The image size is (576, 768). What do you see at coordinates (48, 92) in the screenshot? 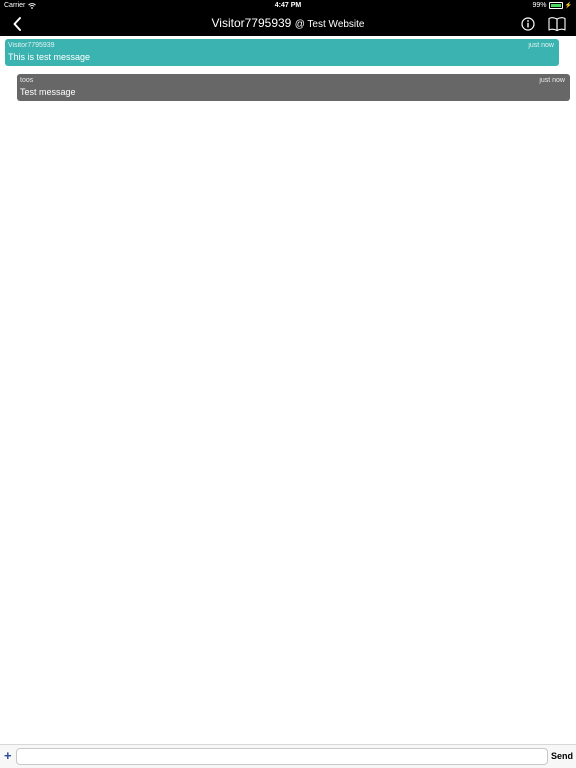
I see `message-text: Test message` at bounding box center [48, 92].